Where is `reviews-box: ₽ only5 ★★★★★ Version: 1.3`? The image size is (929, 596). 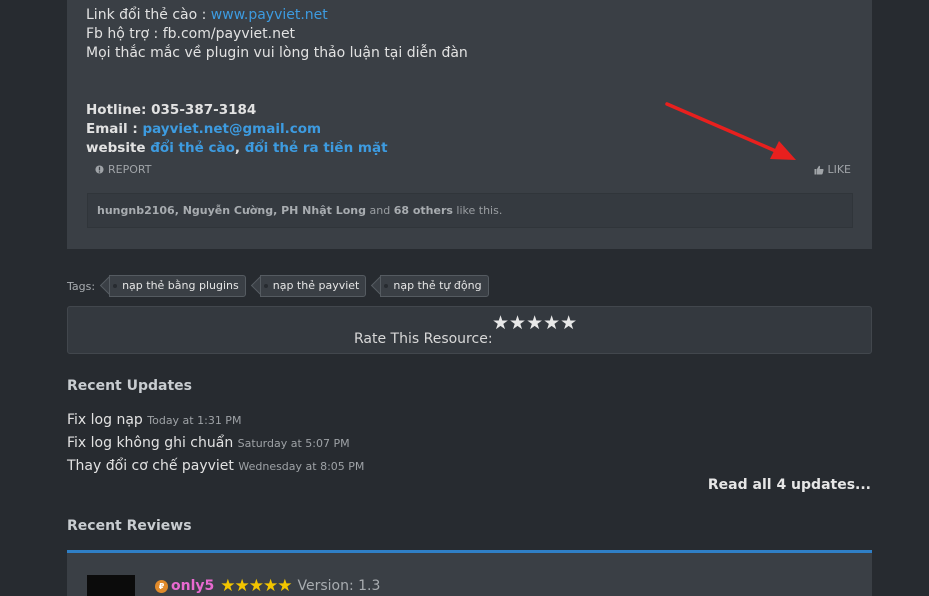 reviews-box: ₽ only5 ★★★★★ Version: 1.3 is located at coordinates (469, 573).